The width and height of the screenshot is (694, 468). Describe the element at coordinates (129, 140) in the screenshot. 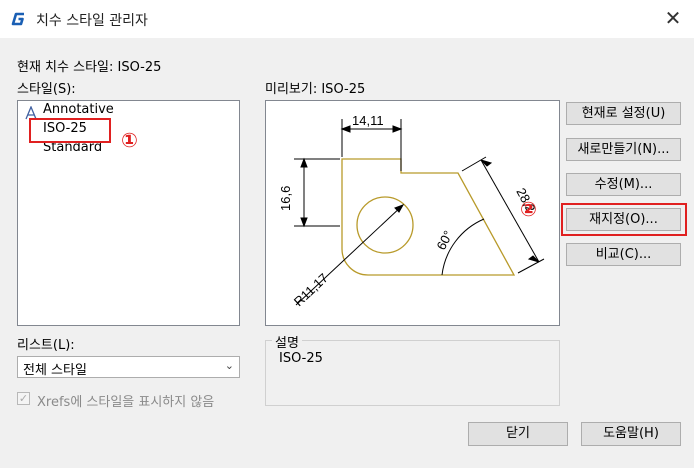

I see `annotation-badge-1: ①` at that location.